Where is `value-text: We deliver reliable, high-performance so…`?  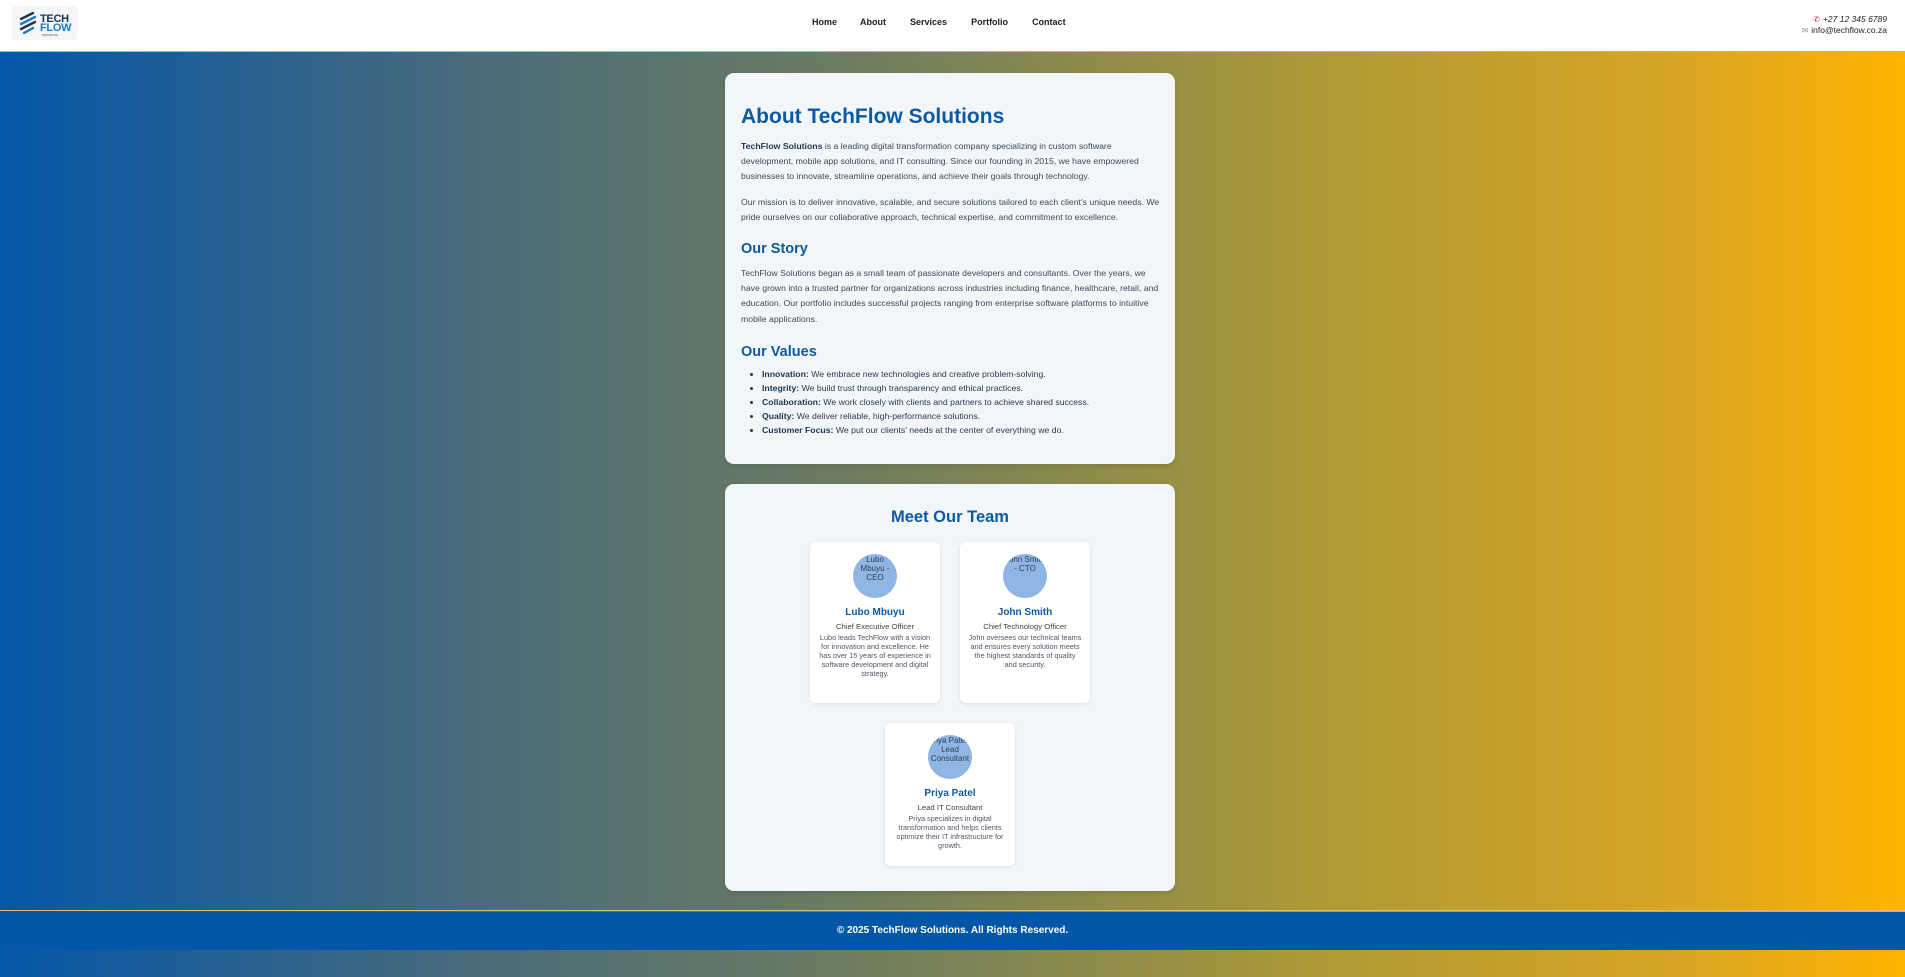 value-text: We deliver reliable, high-performance so… is located at coordinates (887, 416).